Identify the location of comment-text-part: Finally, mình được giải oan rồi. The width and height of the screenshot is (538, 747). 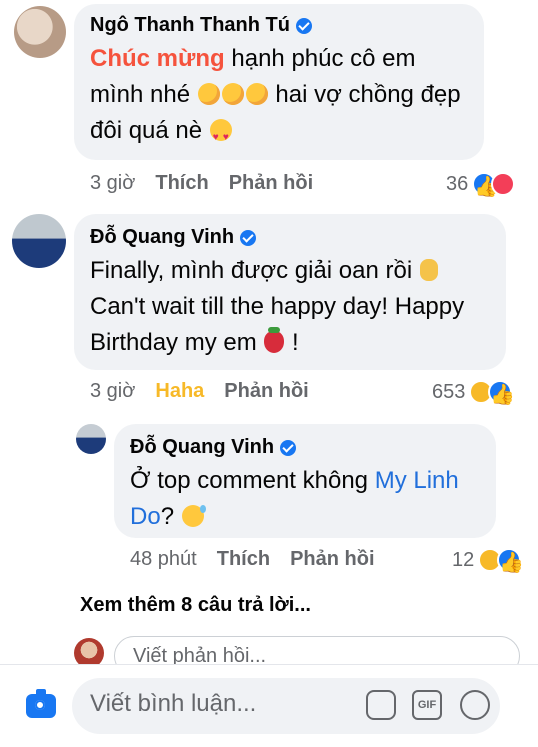
(254, 270).